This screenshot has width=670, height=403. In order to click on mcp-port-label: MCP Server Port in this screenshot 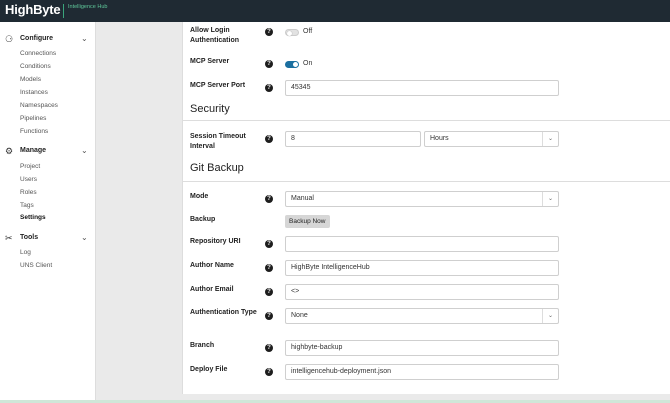, I will do `click(218, 85)`.